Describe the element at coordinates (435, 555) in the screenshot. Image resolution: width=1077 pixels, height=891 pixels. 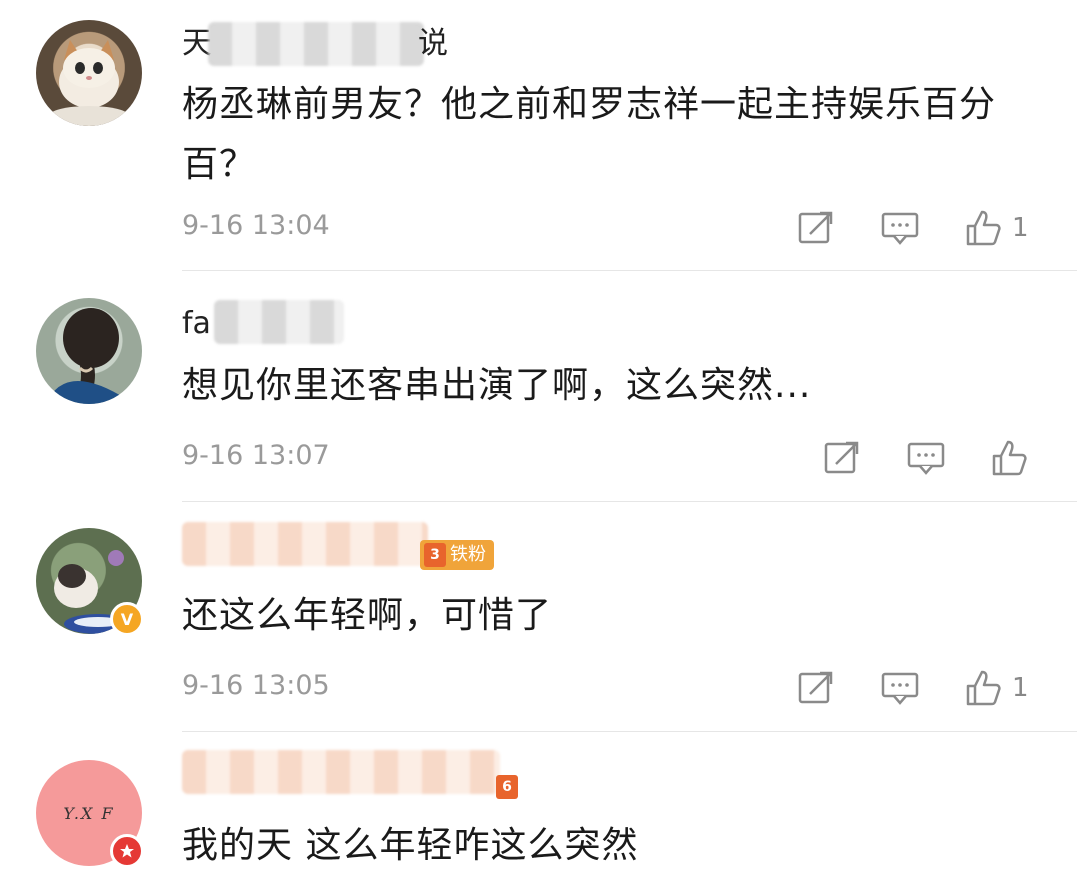
I see `fan-level-icon: 3` at that location.